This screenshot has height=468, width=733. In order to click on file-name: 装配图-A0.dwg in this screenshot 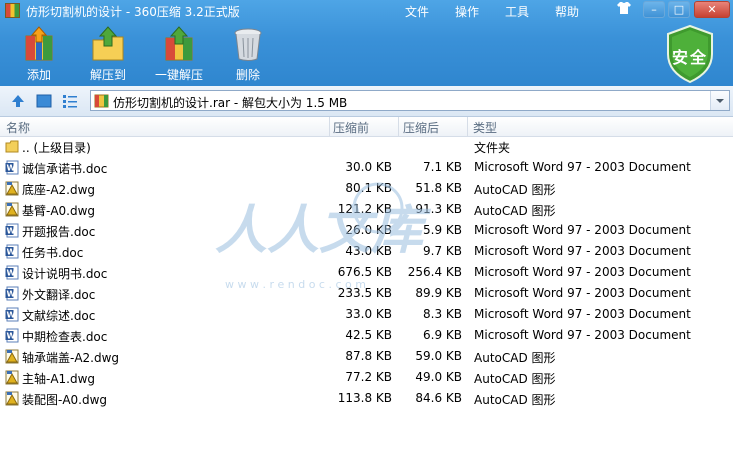, I will do `click(65, 400)`.